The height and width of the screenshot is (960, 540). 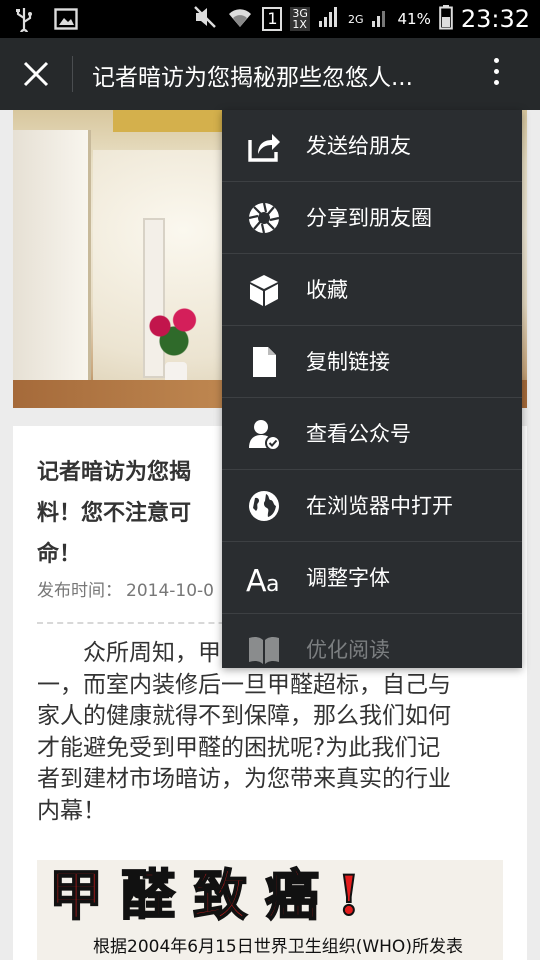 What do you see at coordinates (170, 591) in the screenshot?
I see `publish-date: 2014-10-0` at bounding box center [170, 591].